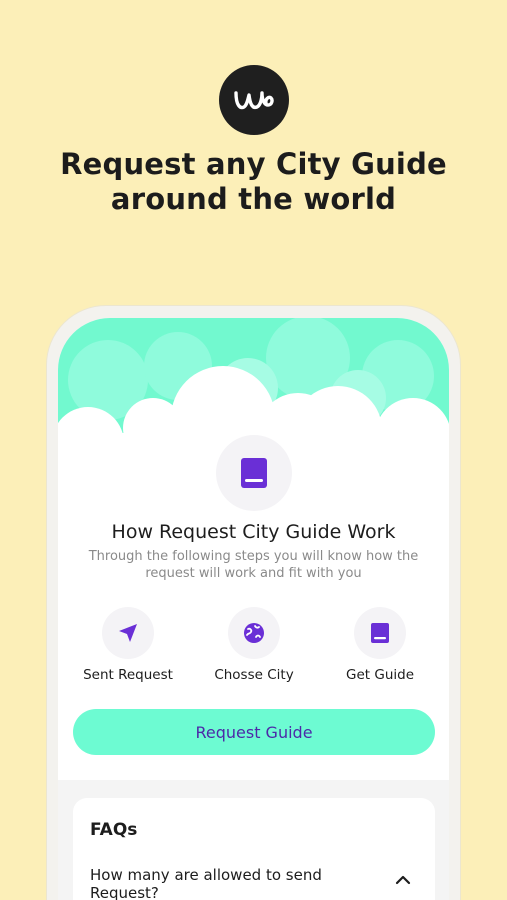 The height and width of the screenshot is (900, 507). I want to click on step-label-get-guide: Get Guide, so click(380, 675).